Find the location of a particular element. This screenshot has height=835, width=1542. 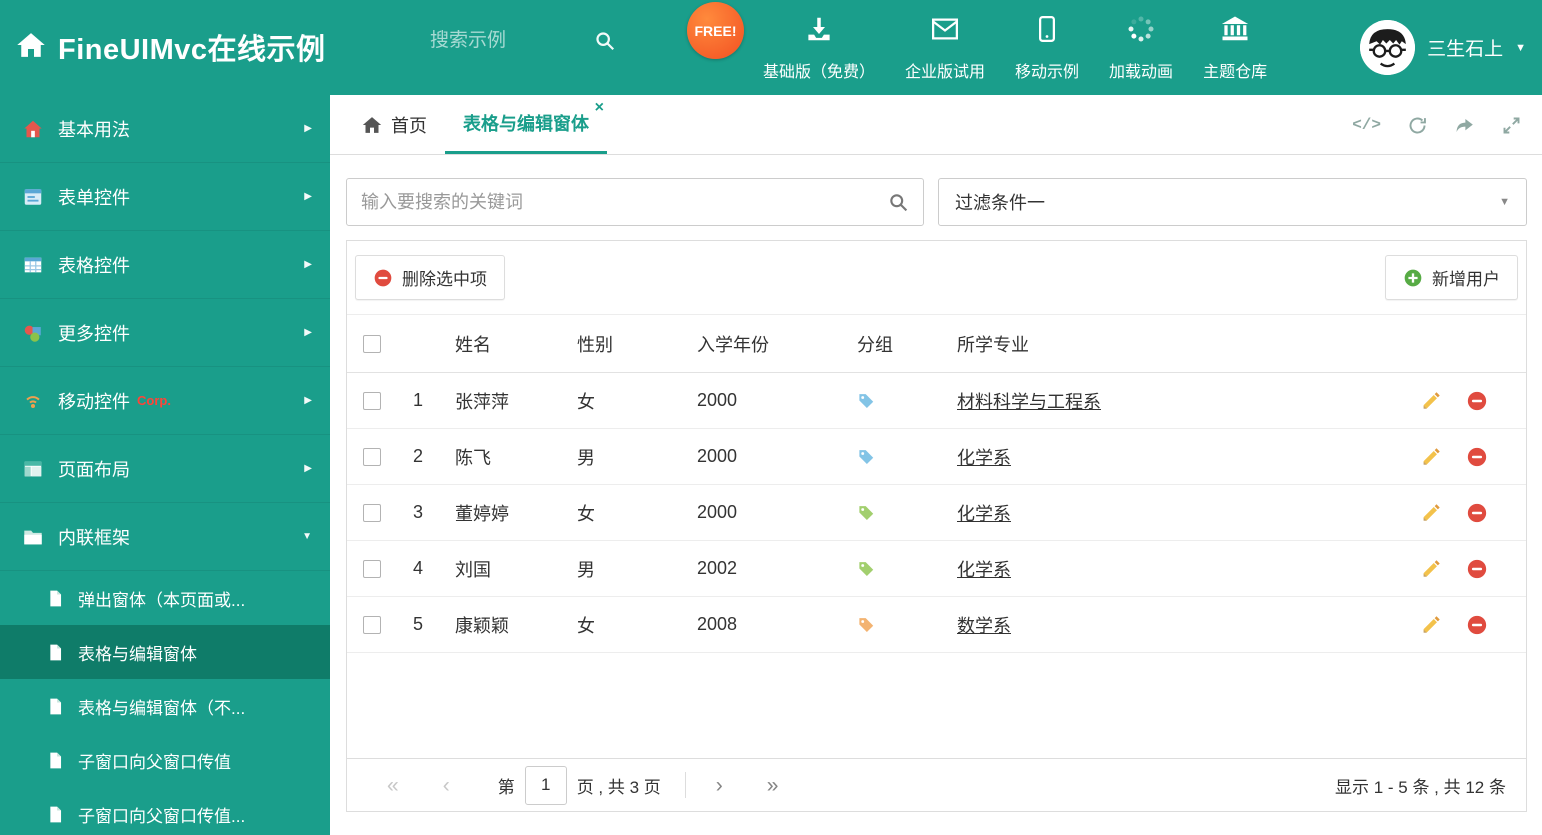

refresh-icon is located at coordinates (1417, 125).